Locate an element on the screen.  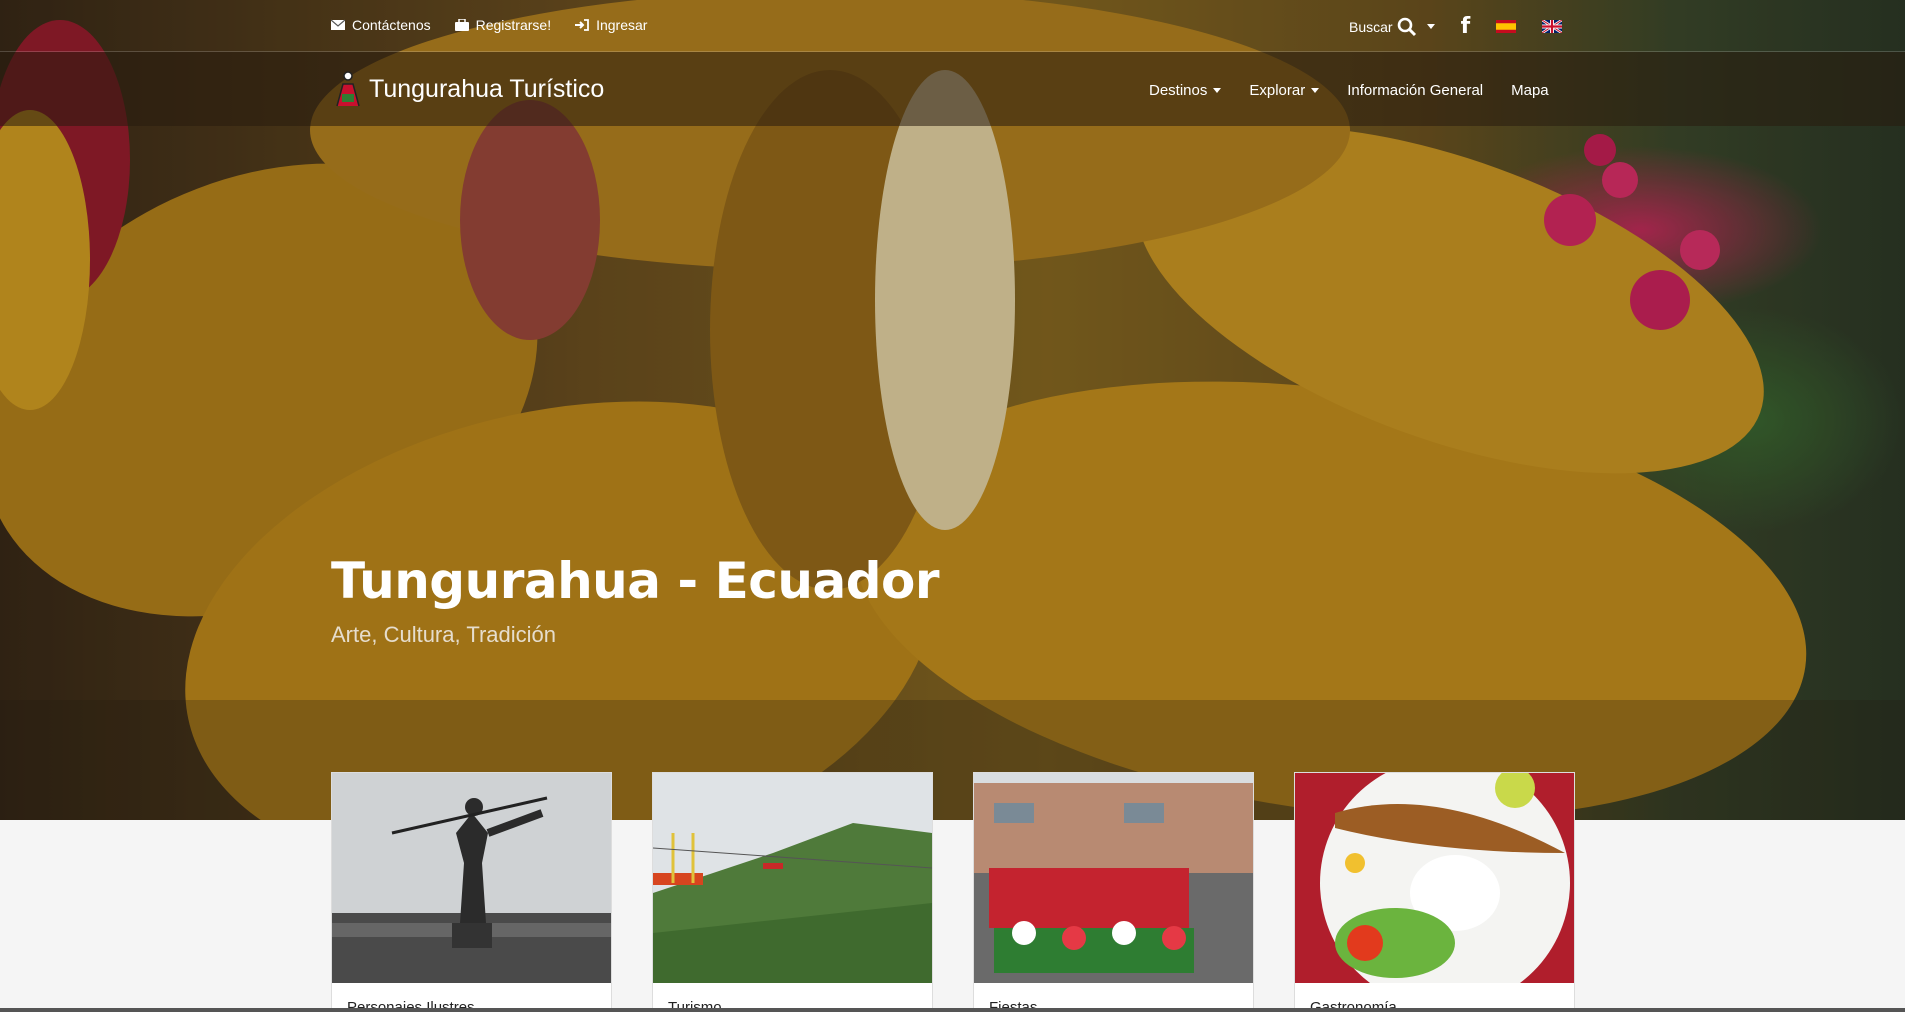
login-link-label: Ingresar is located at coordinates (622, 25).